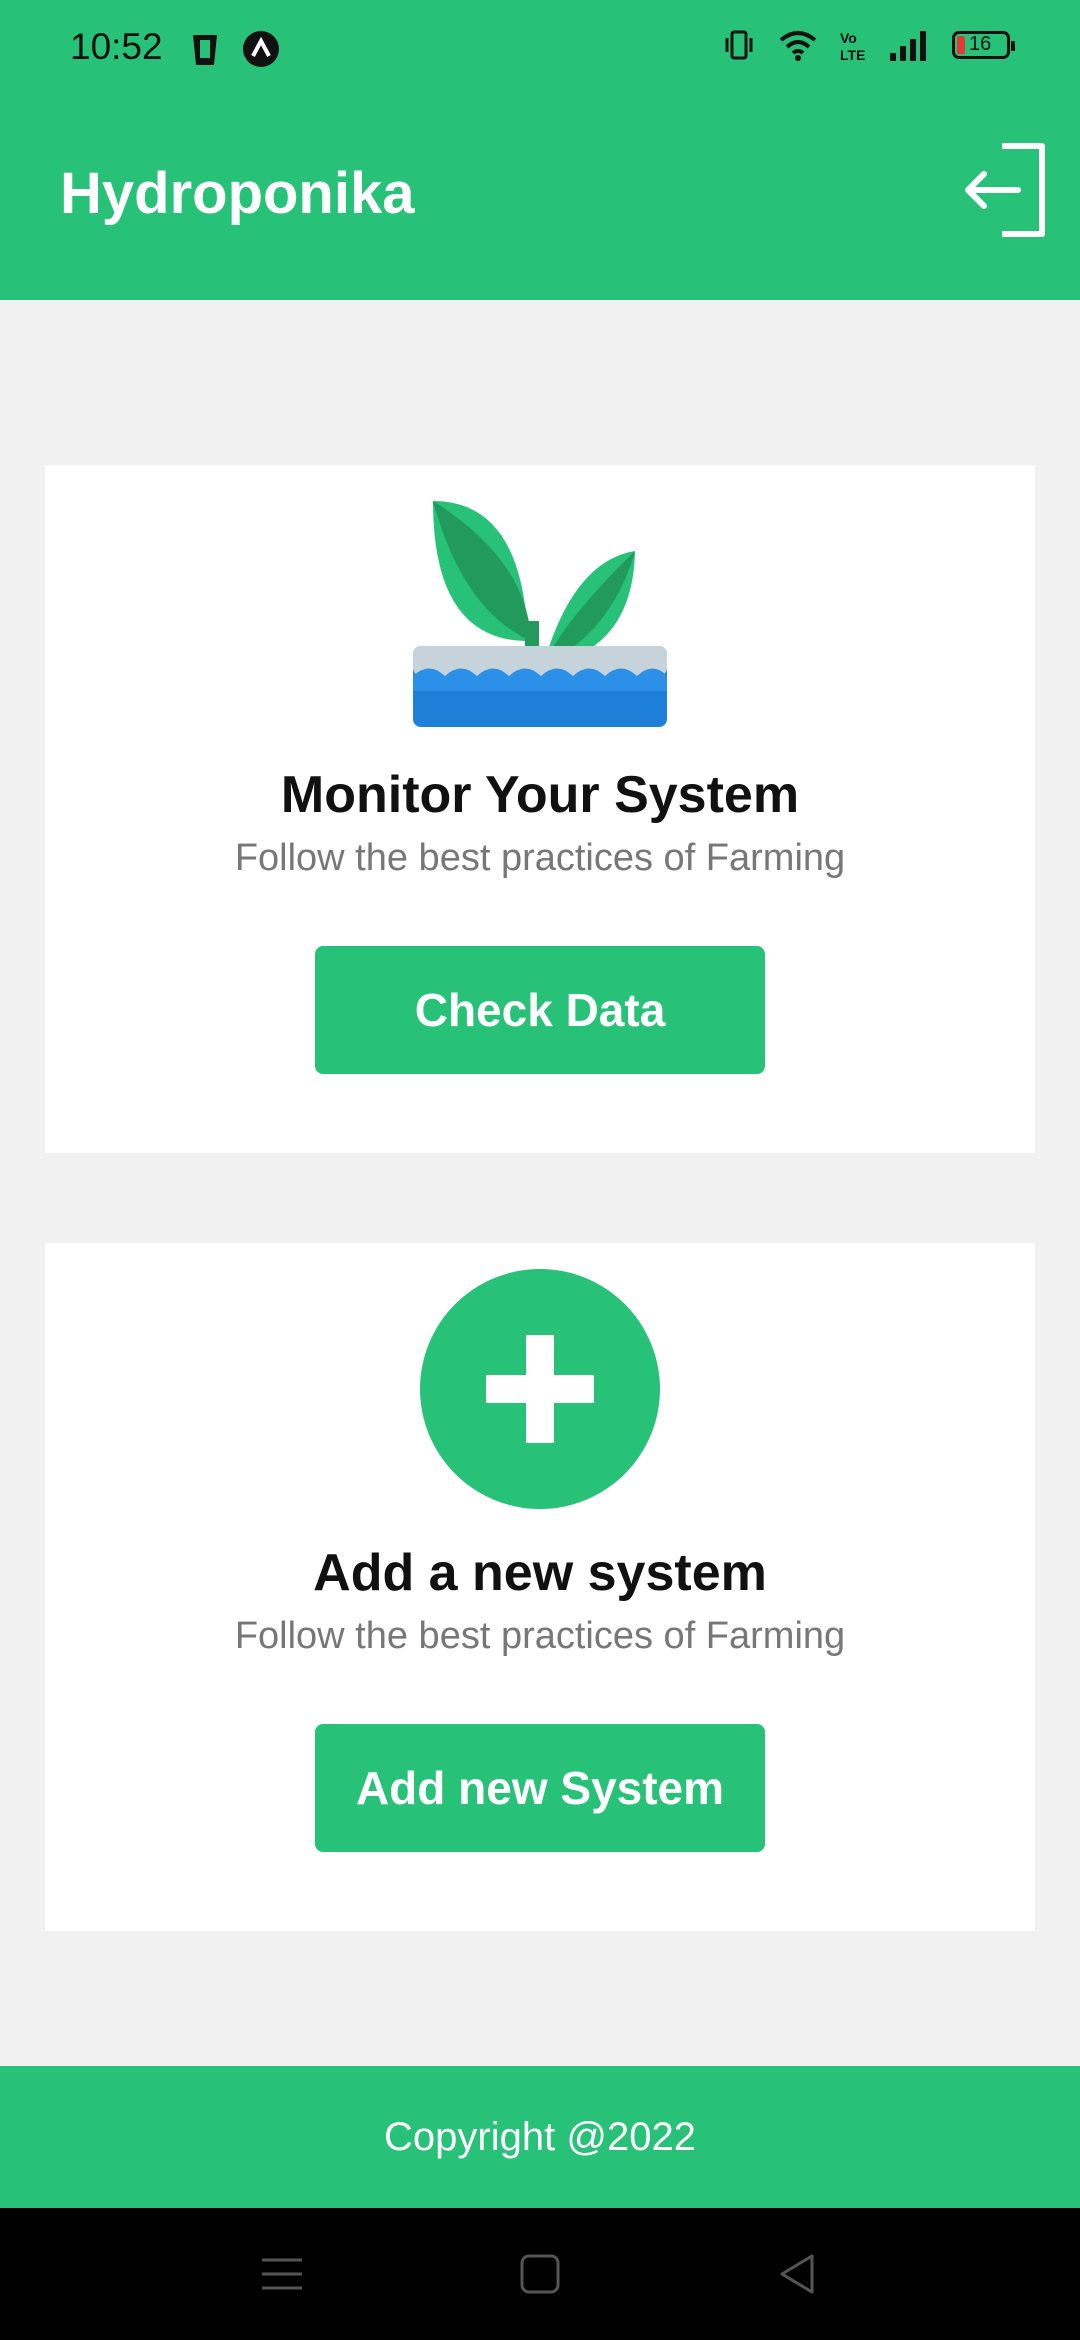  What do you see at coordinates (798, 2274) in the screenshot?
I see `back-icon` at bounding box center [798, 2274].